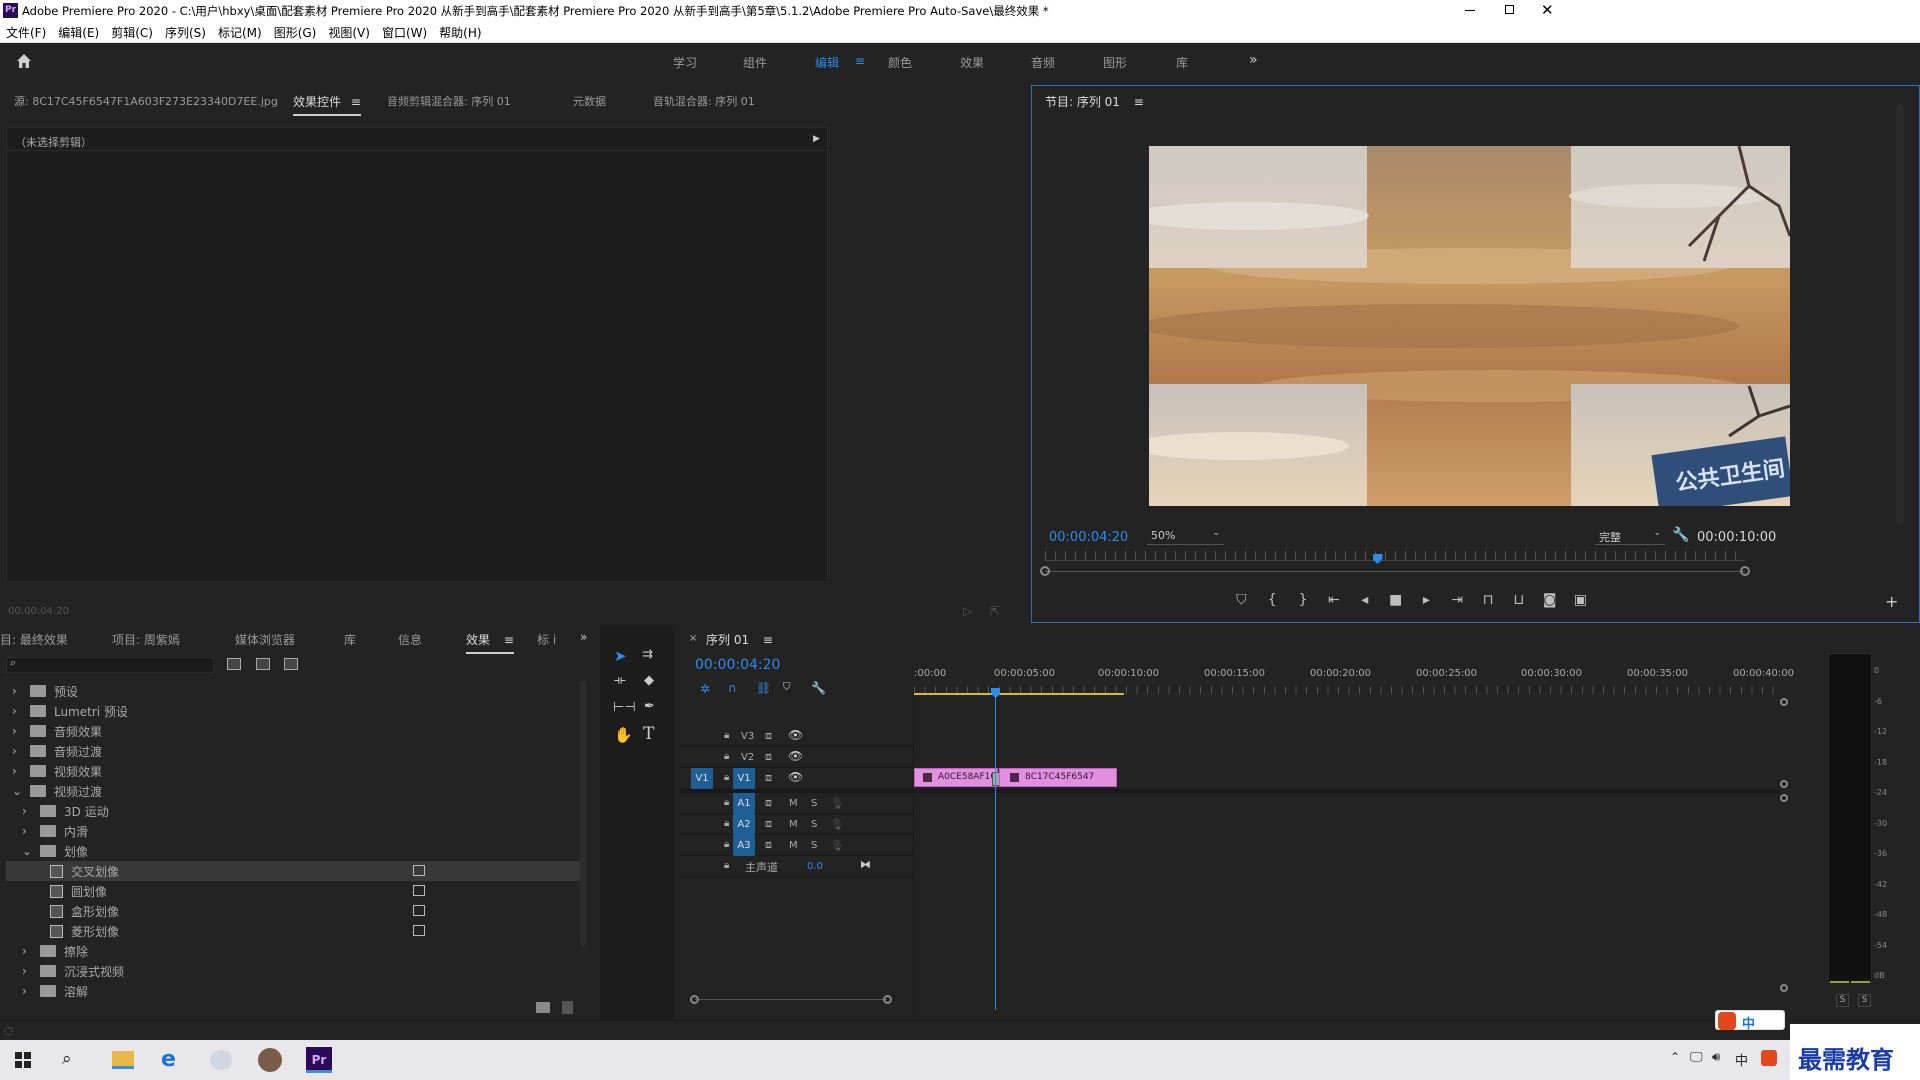 This screenshot has height=1080, width=1920. Describe the element at coordinates (702, 778) in the screenshot. I see `source-patch-v1: V1` at that location.